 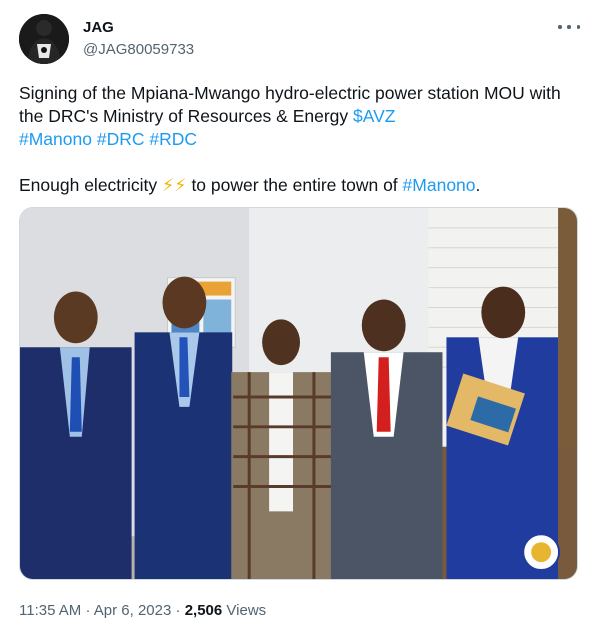 What do you see at coordinates (478, 185) in the screenshot?
I see `tweet-line-2-end: .` at bounding box center [478, 185].